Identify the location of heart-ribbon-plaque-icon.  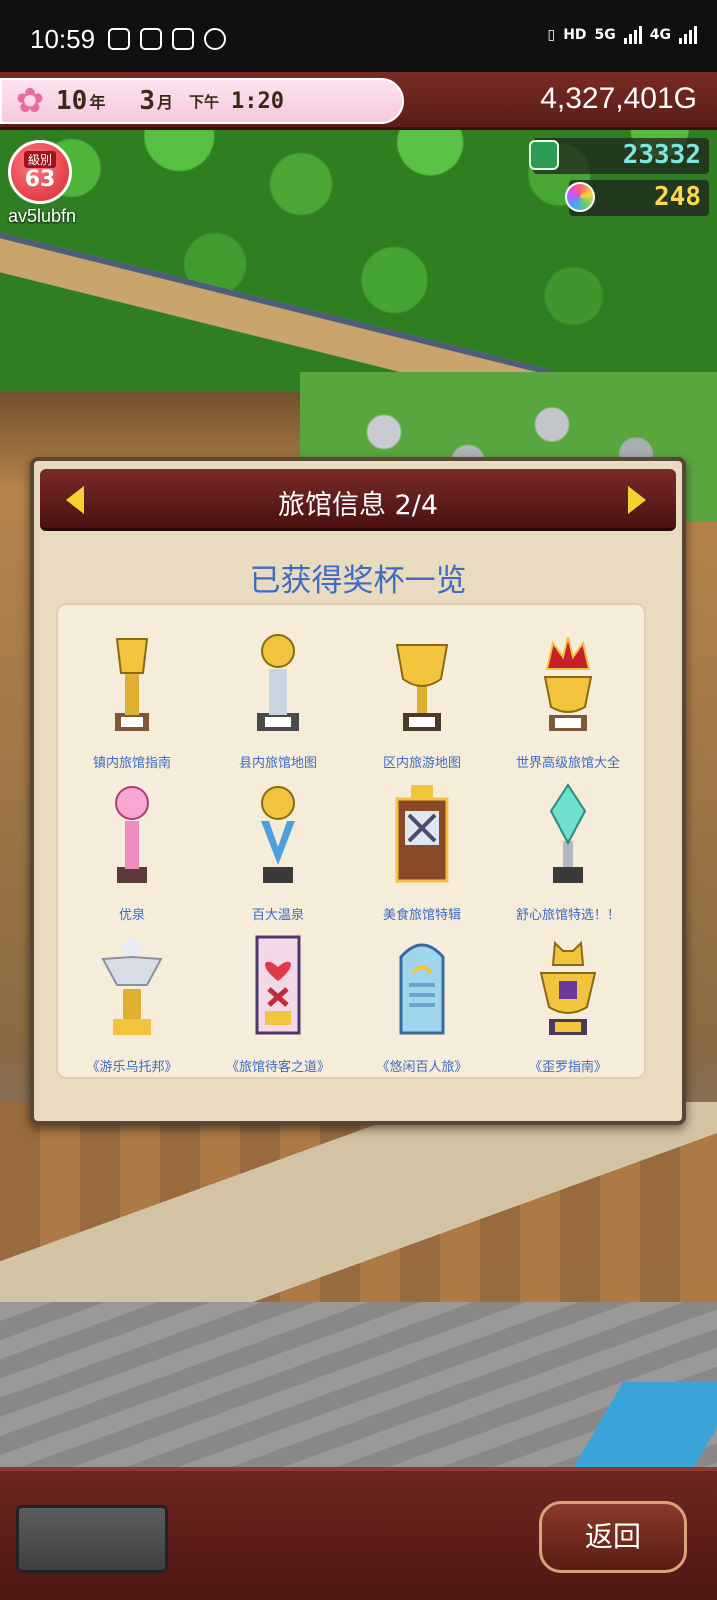
(278, 985).